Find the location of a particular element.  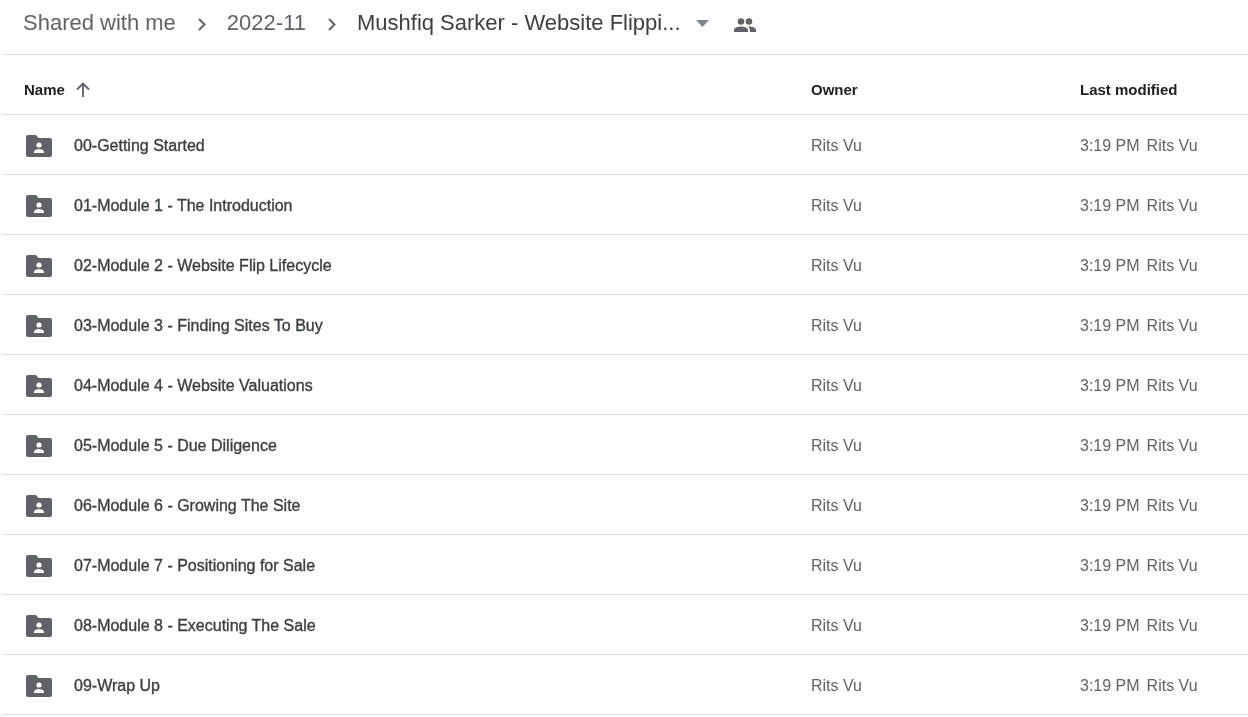

folder-name: 00-Getting Started is located at coordinates (139, 146).